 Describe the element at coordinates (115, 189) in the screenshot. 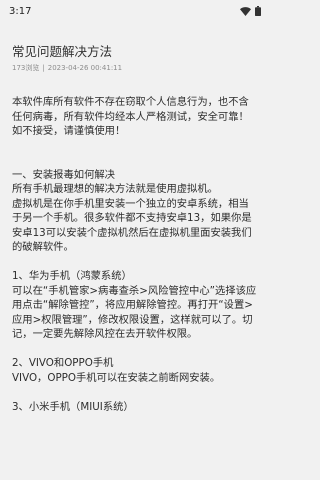

I see `section-paragraph: 所有手机最理想的解决方法就是使用虚拟机。` at that location.